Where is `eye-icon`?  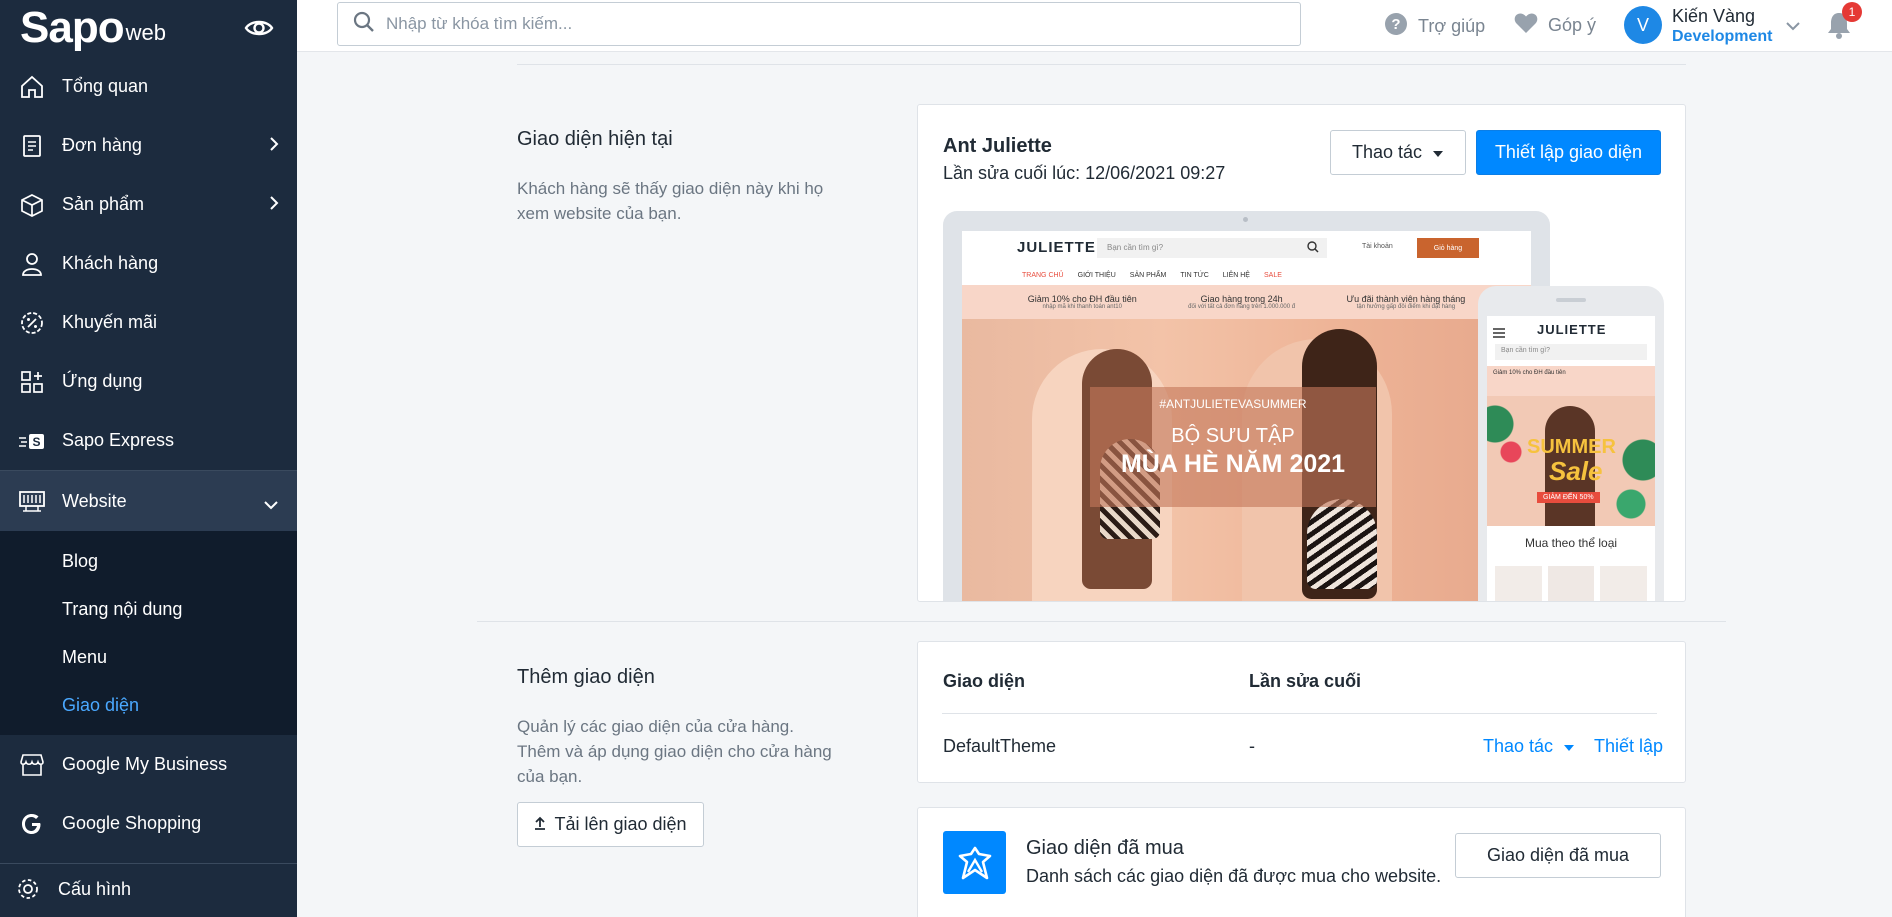
eye-icon is located at coordinates (259, 30).